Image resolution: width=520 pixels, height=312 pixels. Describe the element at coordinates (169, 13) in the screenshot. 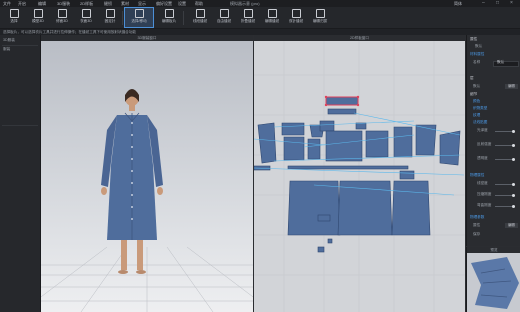

I see `edit-pattern-icon` at that location.